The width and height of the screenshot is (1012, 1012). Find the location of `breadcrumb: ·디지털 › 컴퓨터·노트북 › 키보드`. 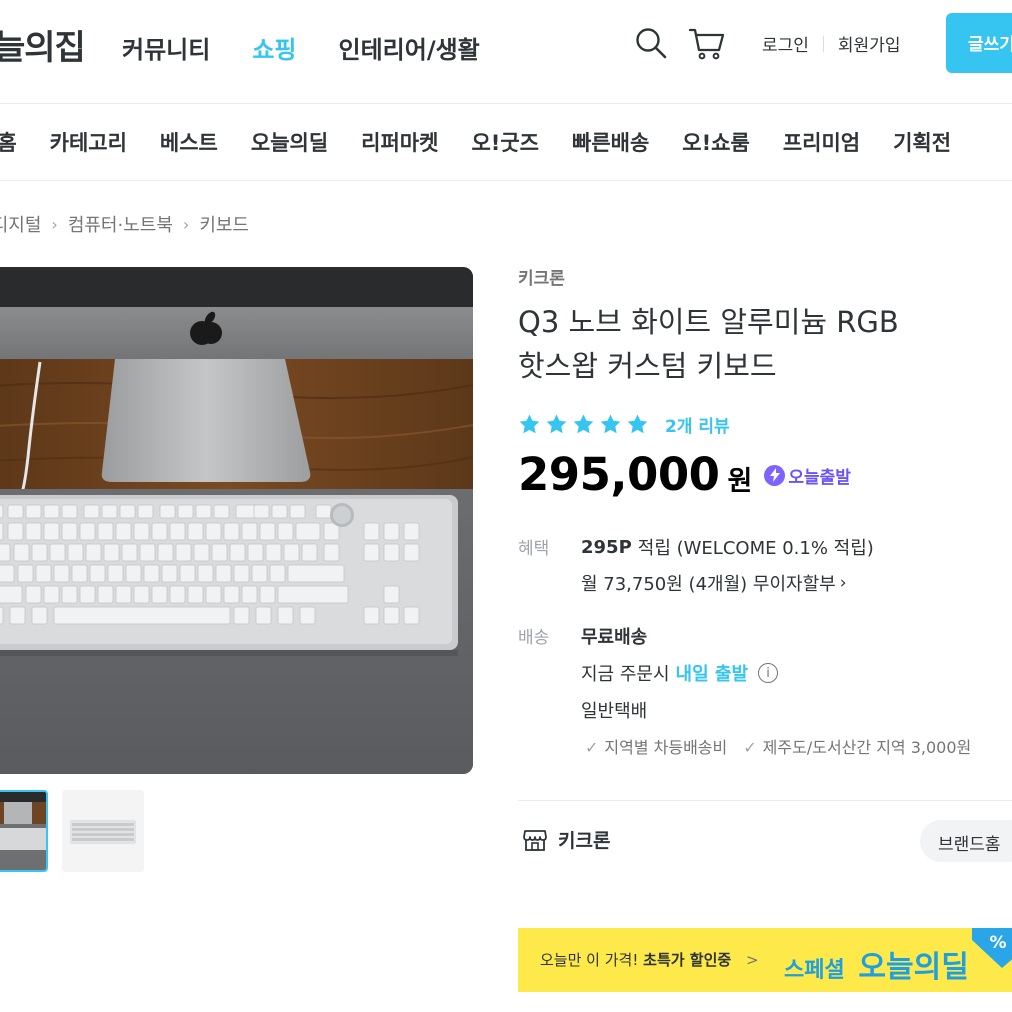

breadcrumb: ·디지털 › 컴퓨터·노트북 › 키보드 is located at coordinates (124, 224).